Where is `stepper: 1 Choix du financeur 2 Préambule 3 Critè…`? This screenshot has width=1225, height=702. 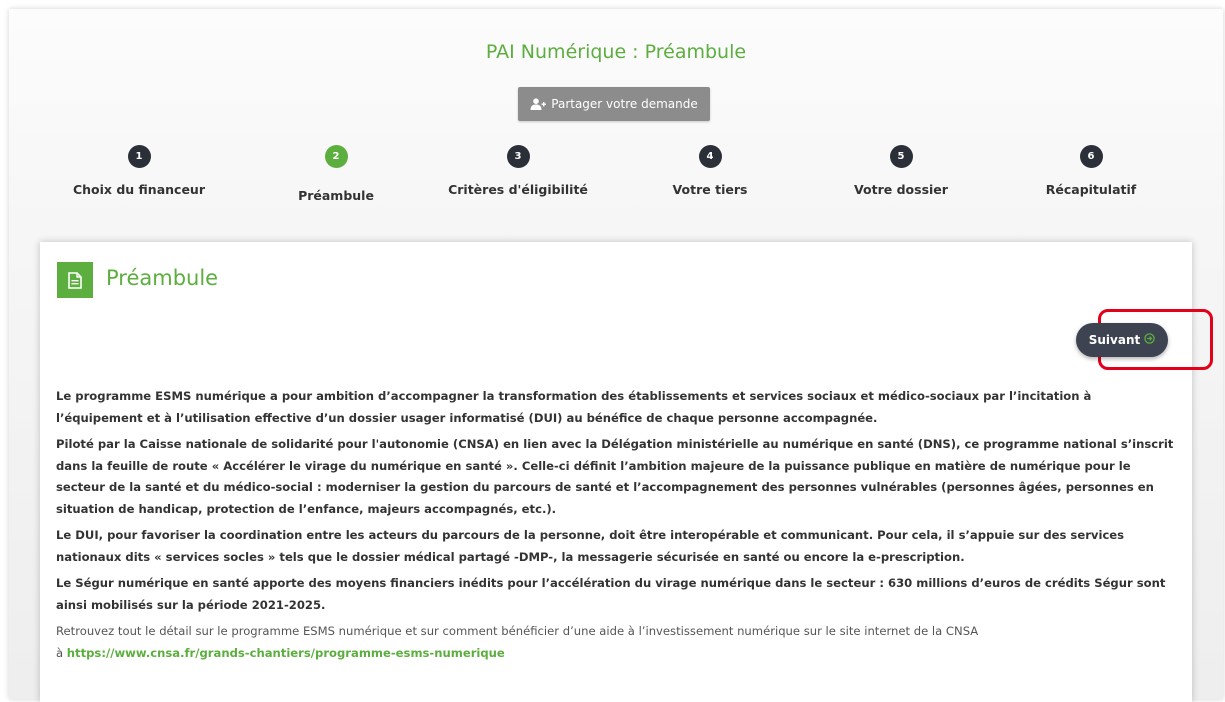
stepper: 1 Choix du financeur 2 Préambule 3 Critè… is located at coordinates (616, 175).